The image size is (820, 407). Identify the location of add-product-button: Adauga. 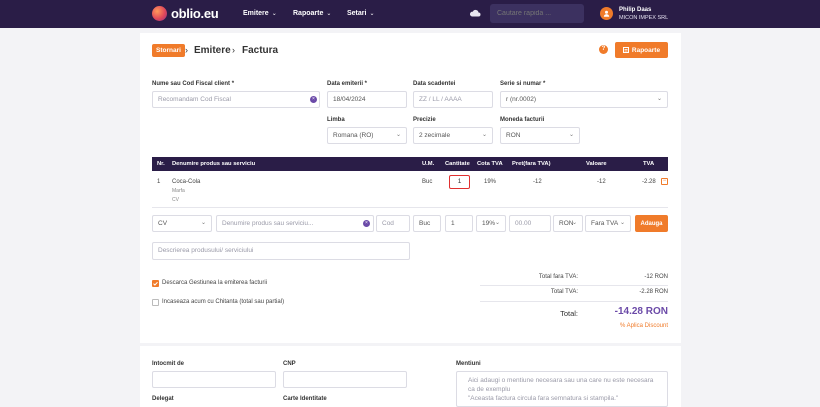
(651, 223).